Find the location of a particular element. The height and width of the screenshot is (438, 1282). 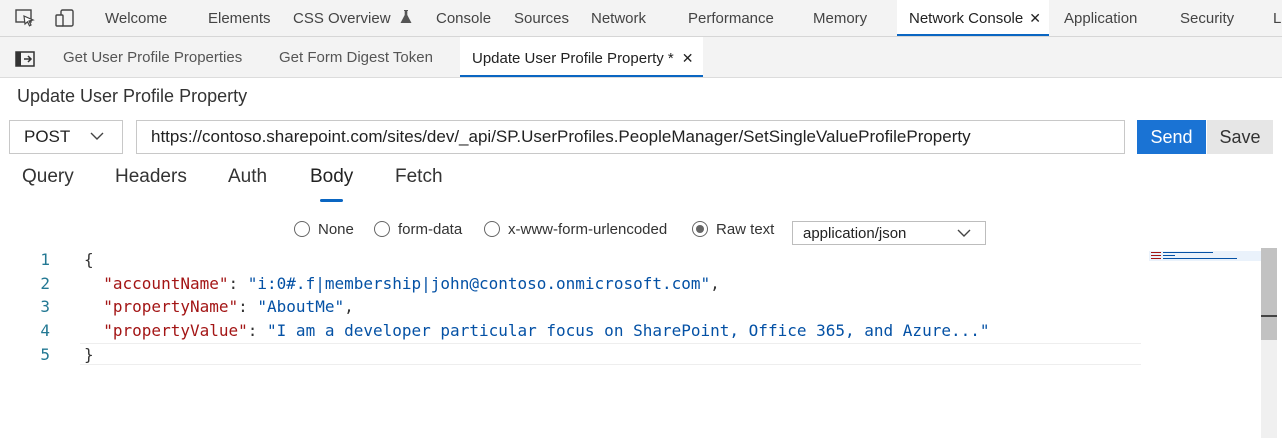

tab-label: L is located at coordinates (1277, 18).